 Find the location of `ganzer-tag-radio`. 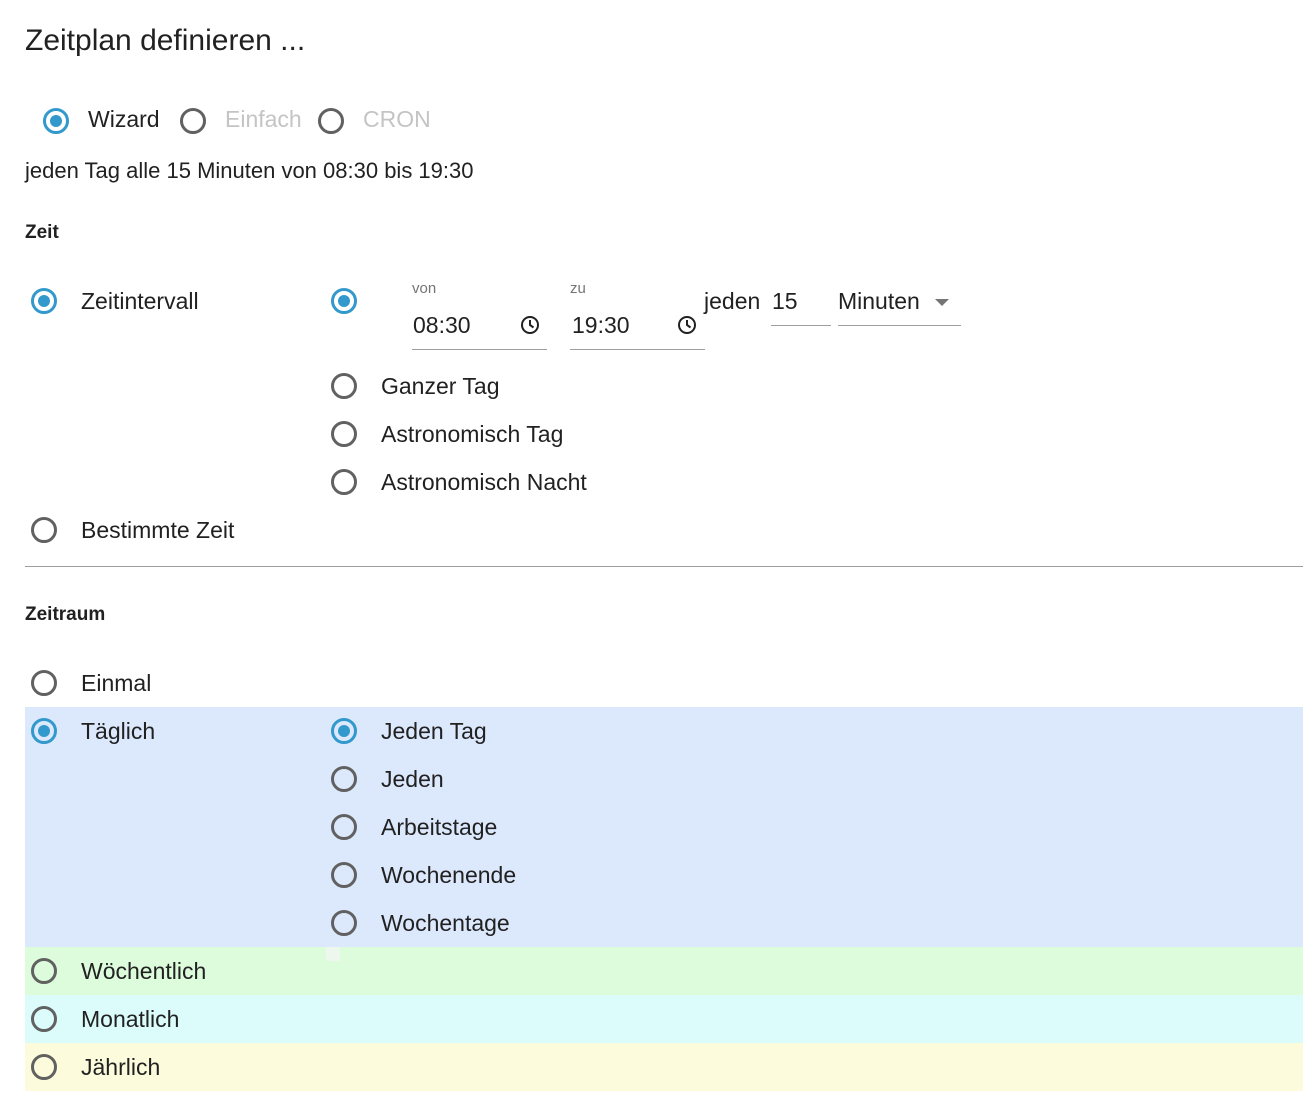

ganzer-tag-radio is located at coordinates (344, 386).